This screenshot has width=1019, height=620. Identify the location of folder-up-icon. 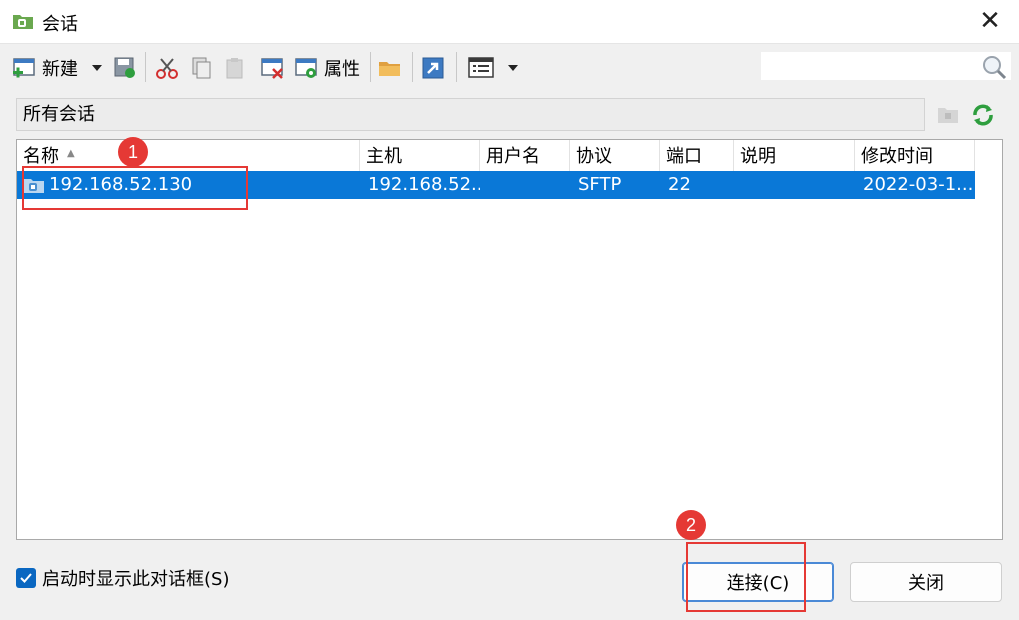
(948, 114).